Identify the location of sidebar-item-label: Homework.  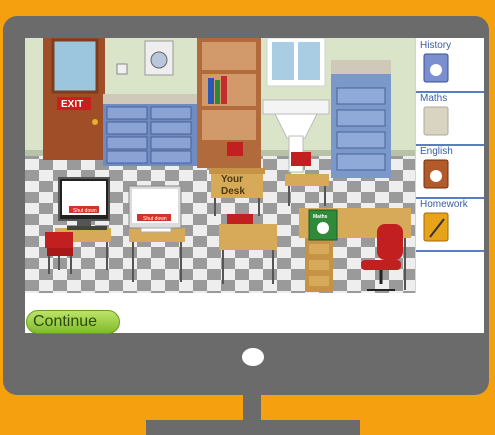
(444, 204).